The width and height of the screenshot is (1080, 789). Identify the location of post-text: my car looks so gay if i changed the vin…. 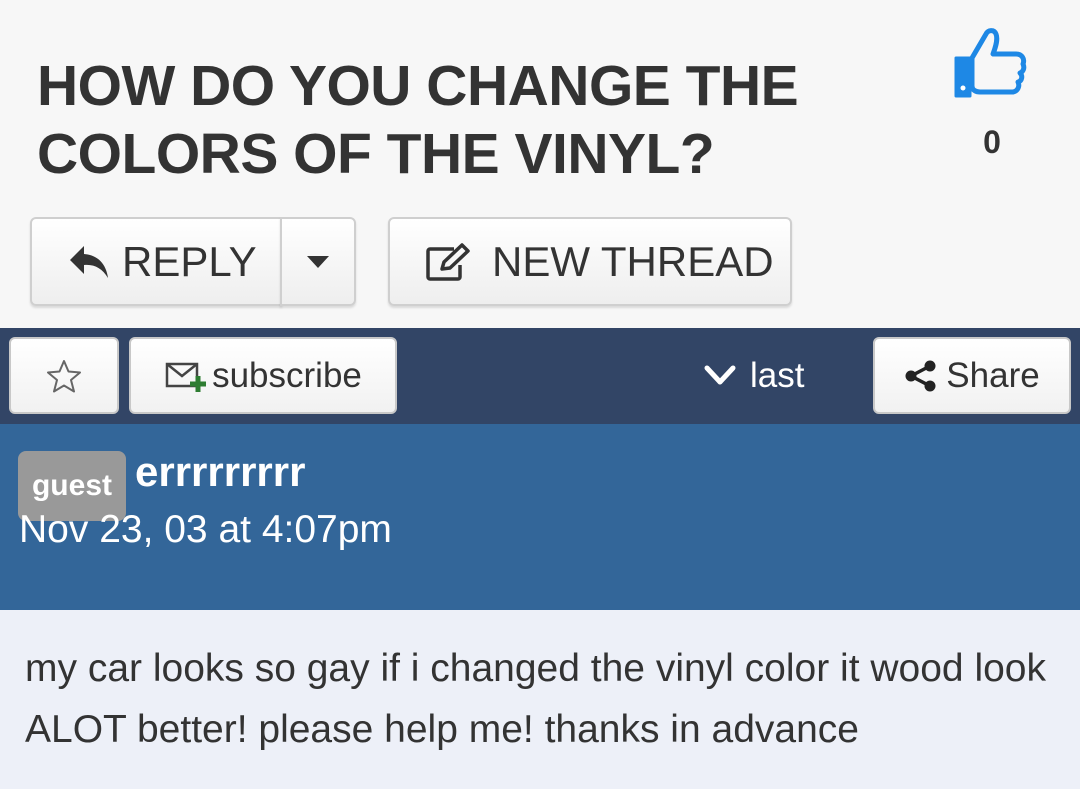
(535, 699).